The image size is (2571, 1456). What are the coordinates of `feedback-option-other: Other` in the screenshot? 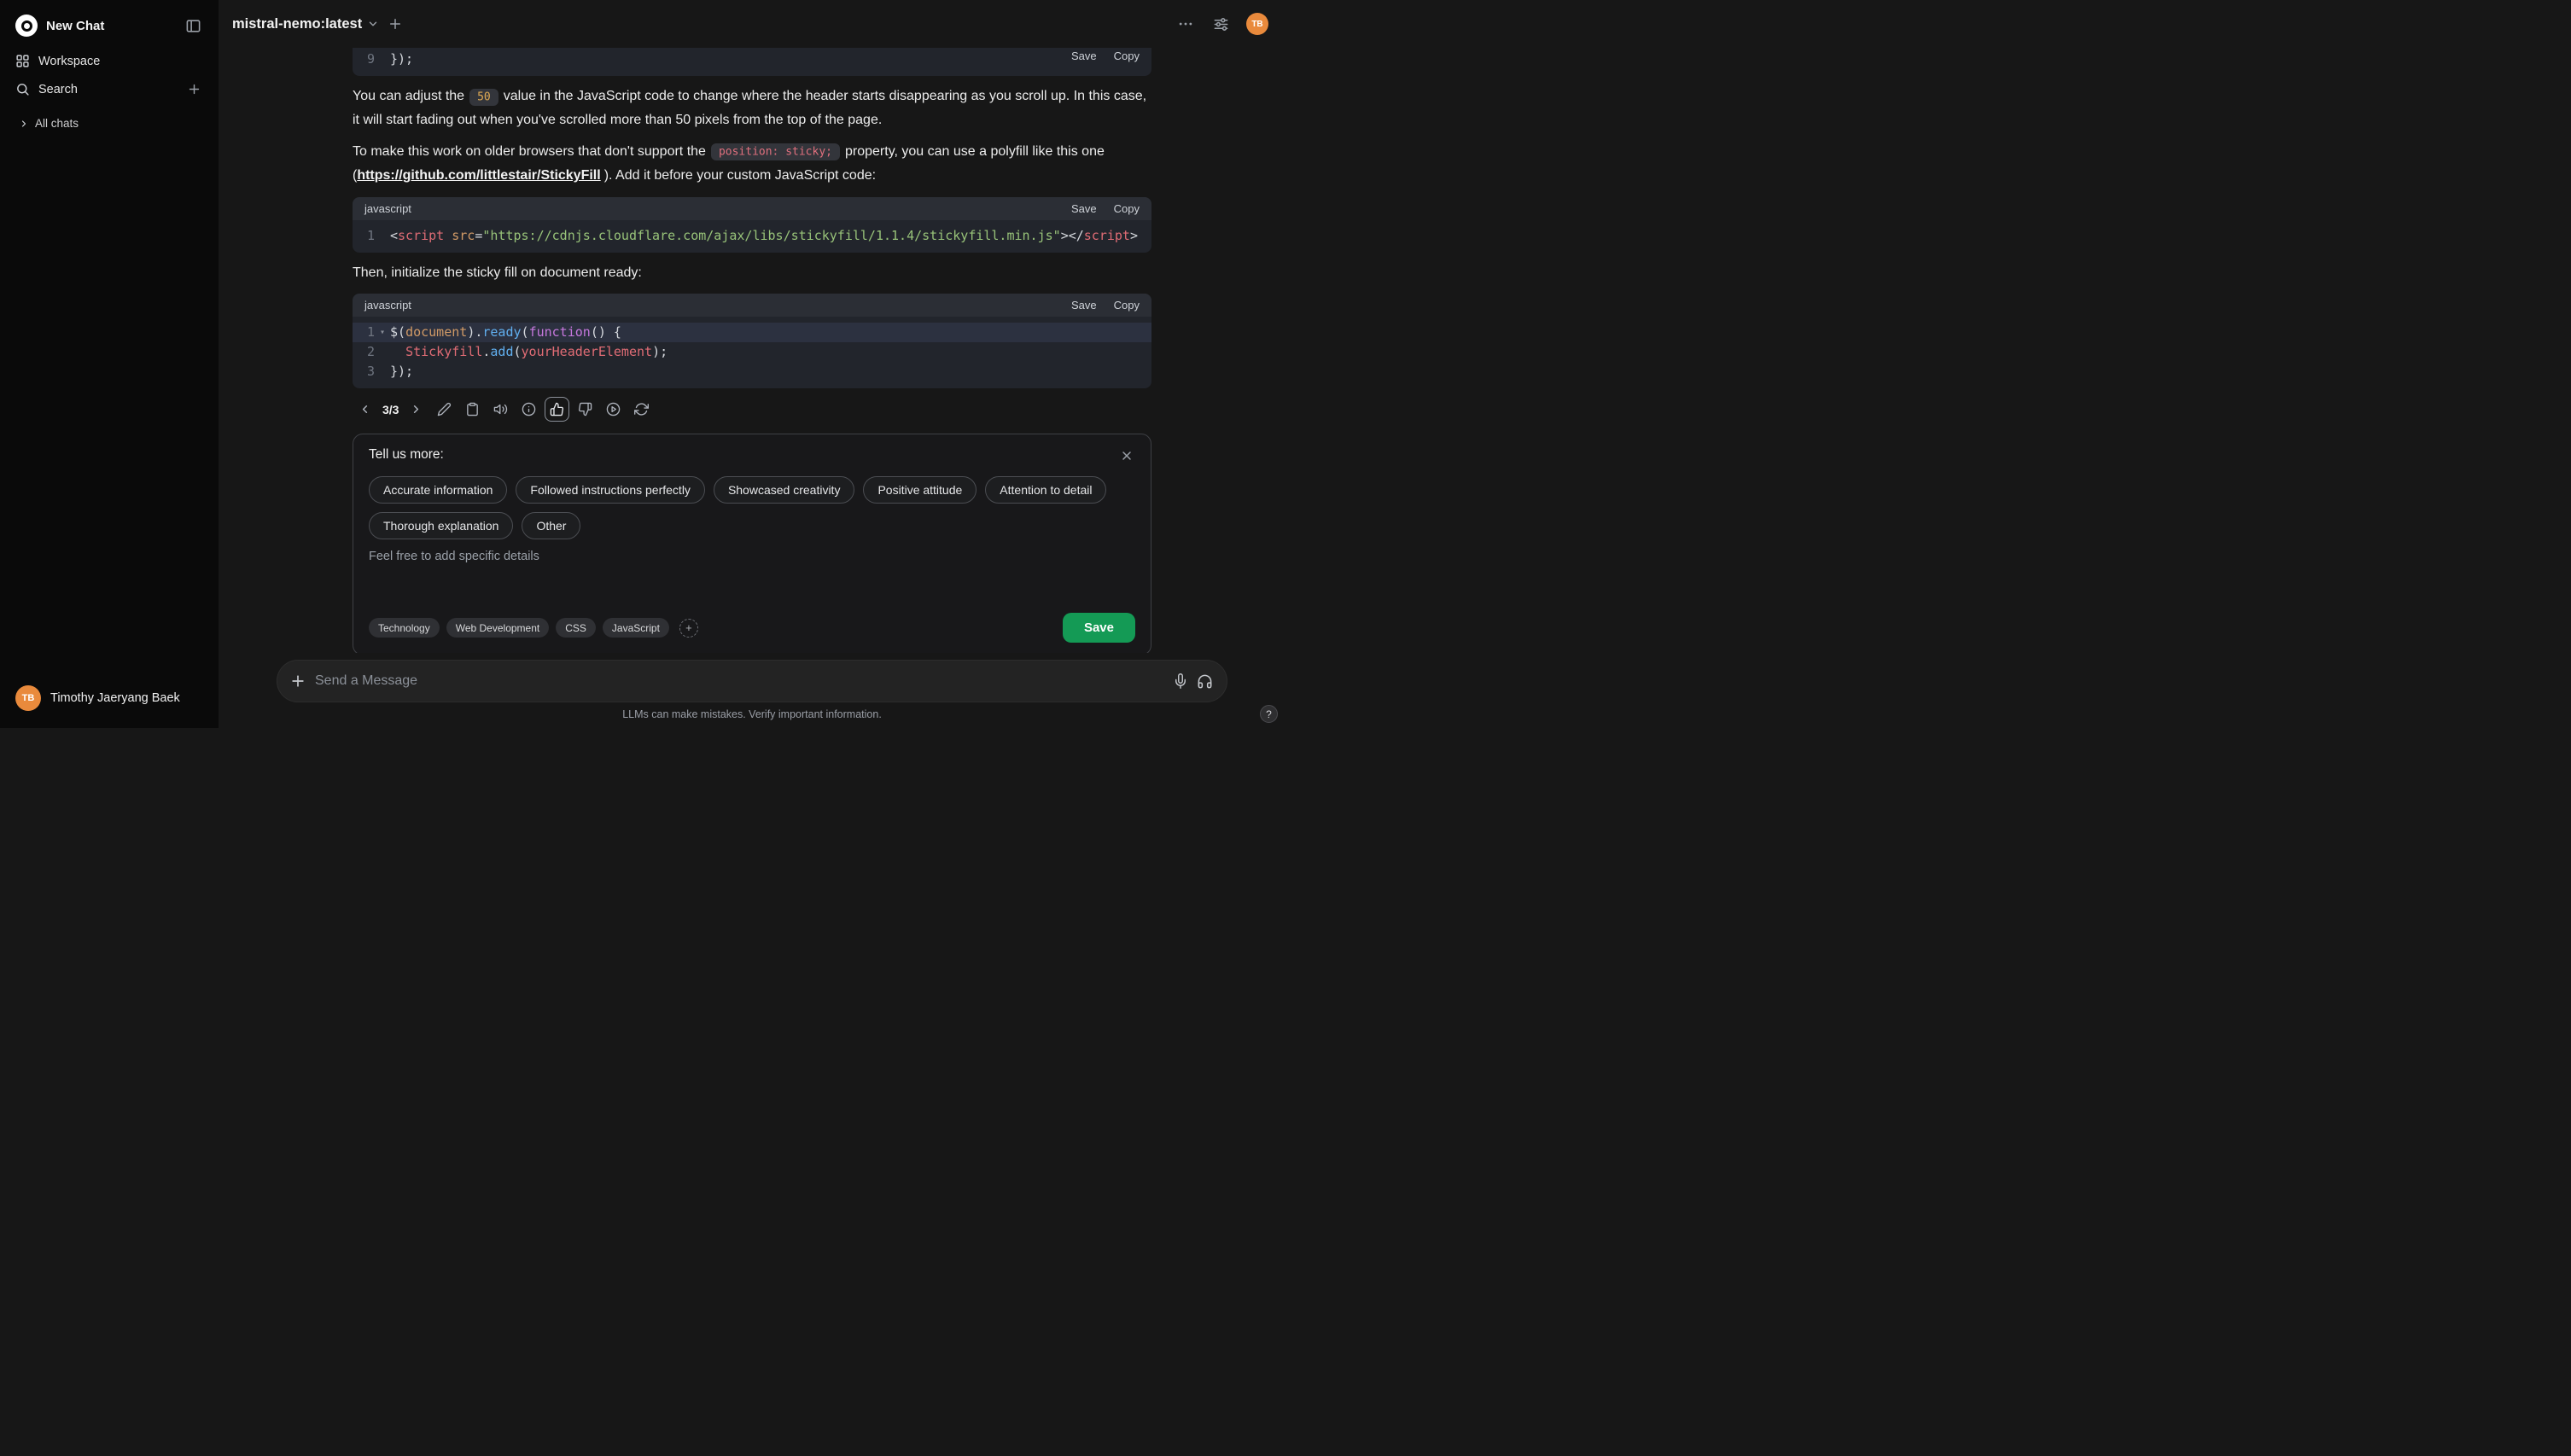 It's located at (551, 526).